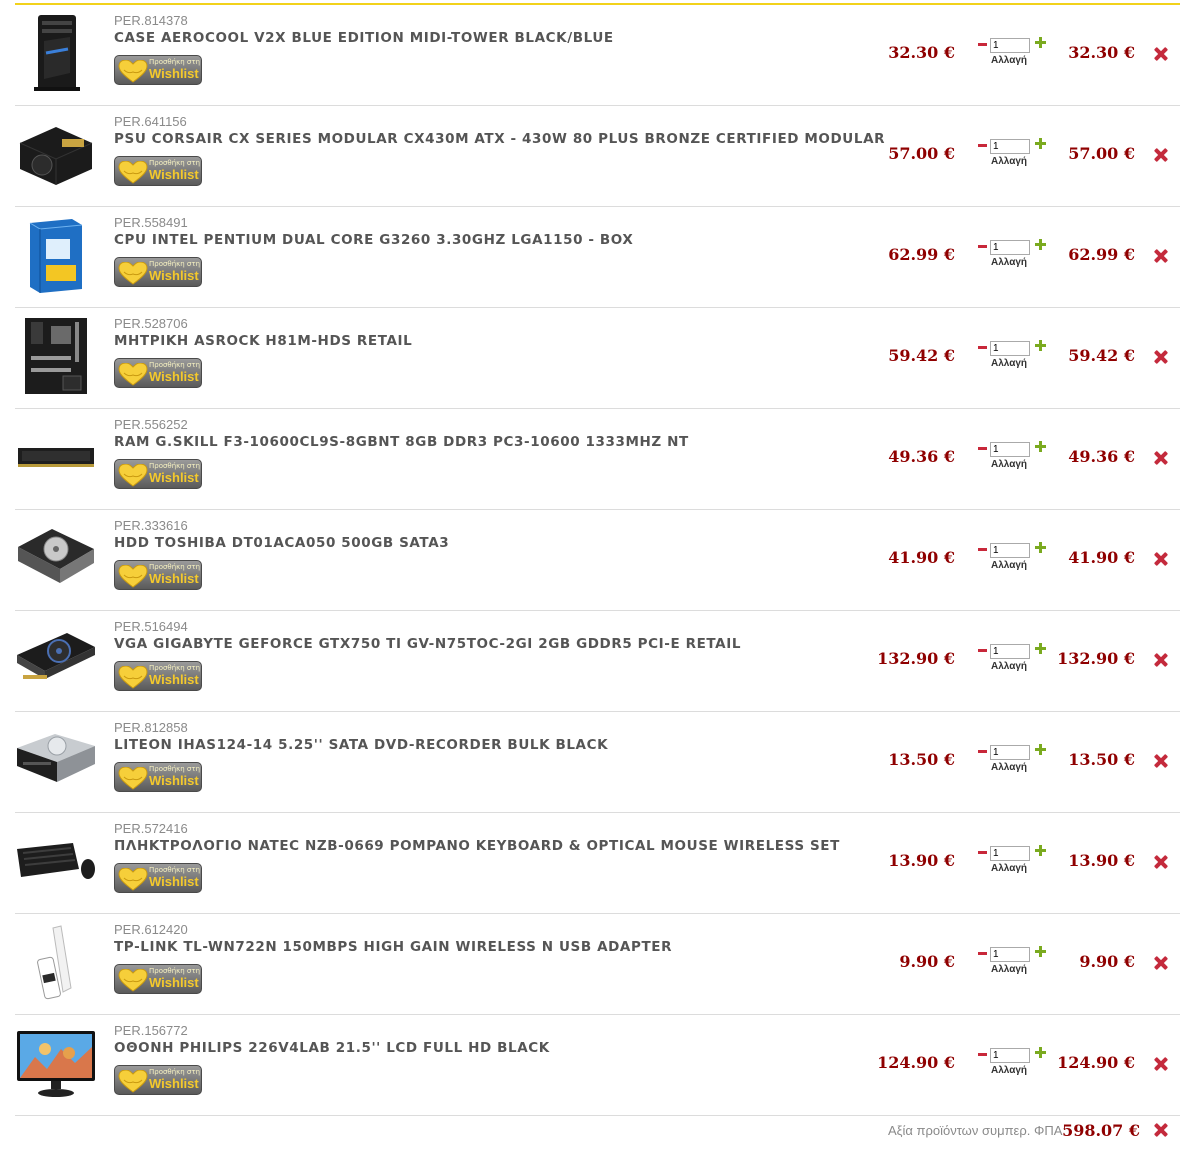 Image resolution: width=1200 pixels, height=1160 pixels. Describe the element at coordinates (150, 121) in the screenshot. I see `product-code: PER.641156` at that location.